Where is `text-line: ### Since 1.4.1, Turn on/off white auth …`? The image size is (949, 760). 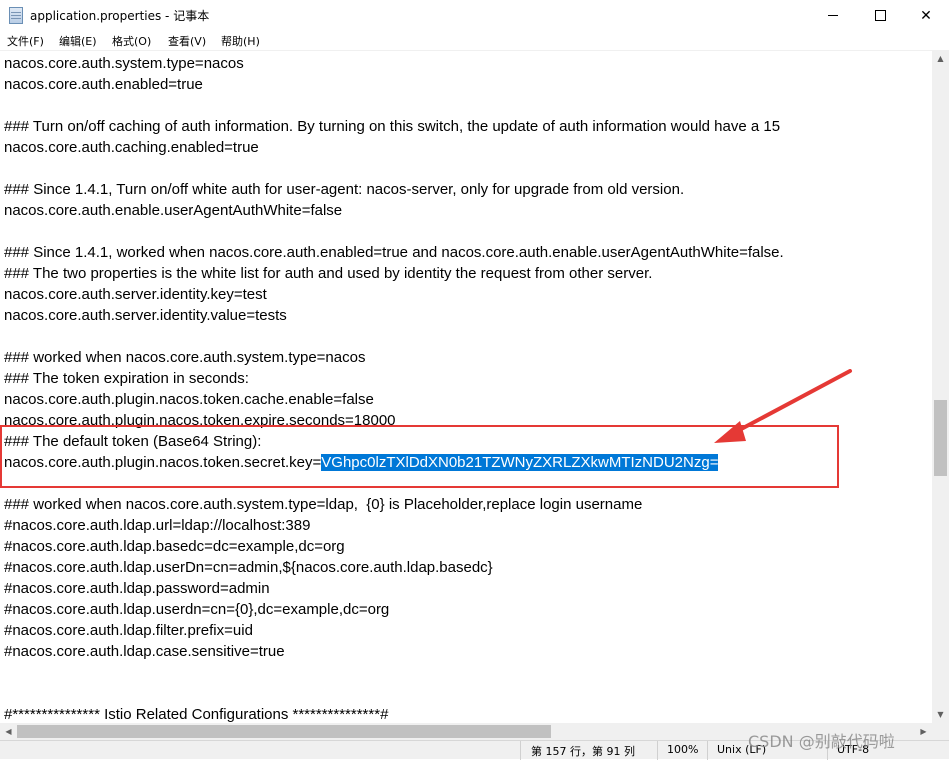
text-line: ### Since 1.4.1, Turn on/off white auth … is located at coordinates (344, 189).